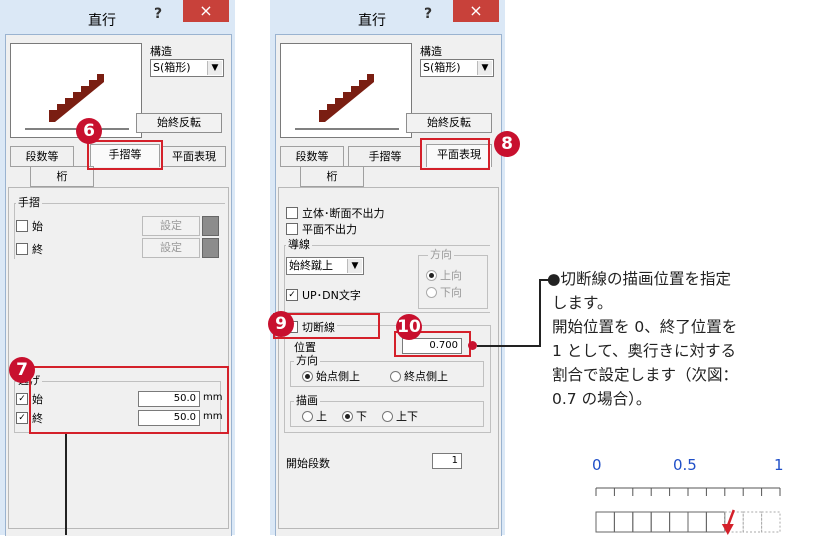 The image size is (819, 536). What do you see at coordinates (451, 292) in the screenshot?
I see `right-dir-down-label: 下向` at bounding box center [451, 292].